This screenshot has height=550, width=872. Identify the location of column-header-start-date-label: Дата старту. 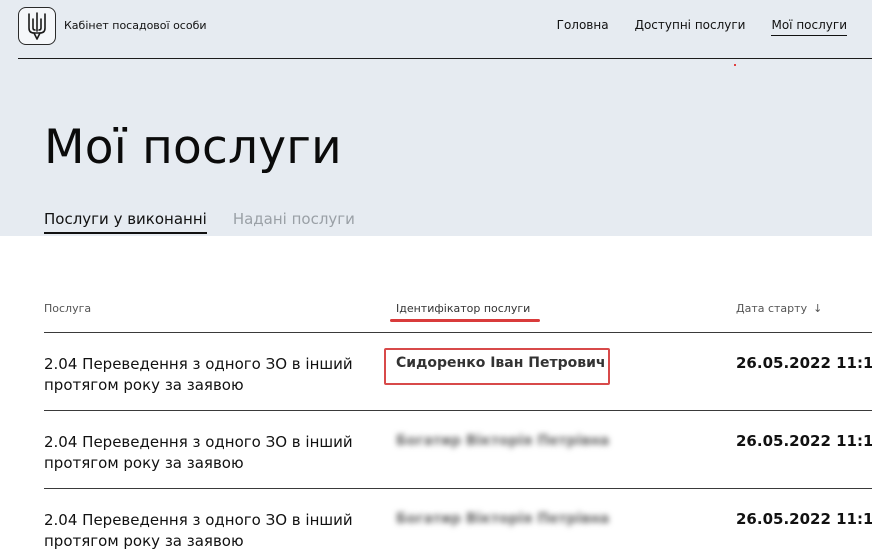
(772, 308).